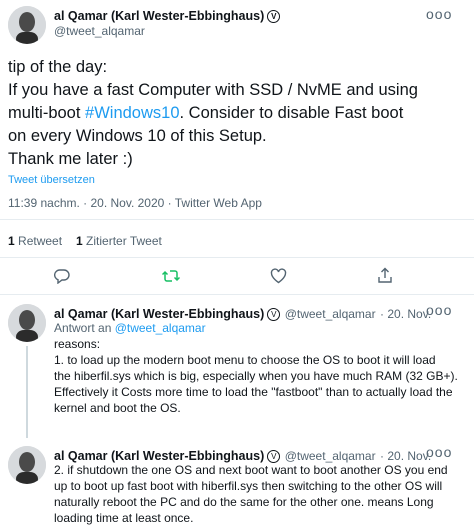  Describe the element at coordinates (117, 408) in the screenshot. I see `reply-text-line: kernel and boot the OS.` at that location.